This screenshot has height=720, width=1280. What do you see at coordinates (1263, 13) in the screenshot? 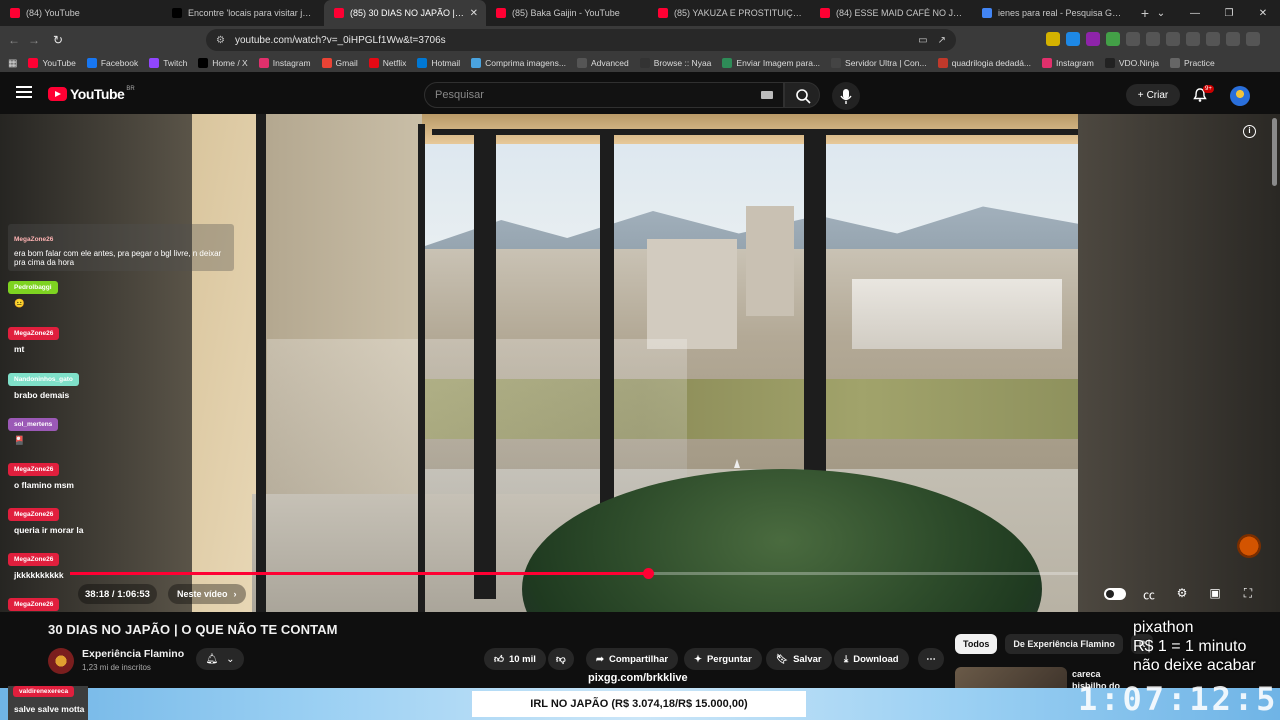
I see `close-window-button: ✕` at bounding box center [1263, 13].